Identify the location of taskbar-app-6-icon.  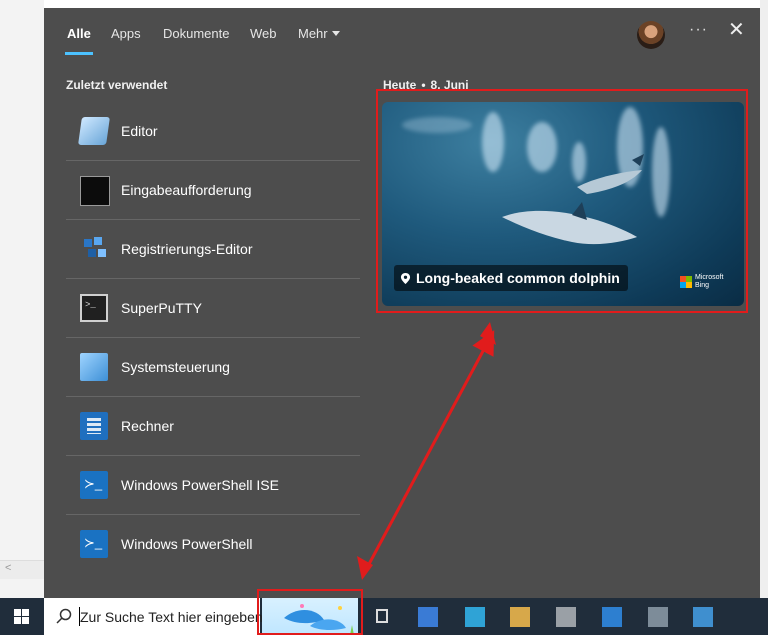
(658, 617).